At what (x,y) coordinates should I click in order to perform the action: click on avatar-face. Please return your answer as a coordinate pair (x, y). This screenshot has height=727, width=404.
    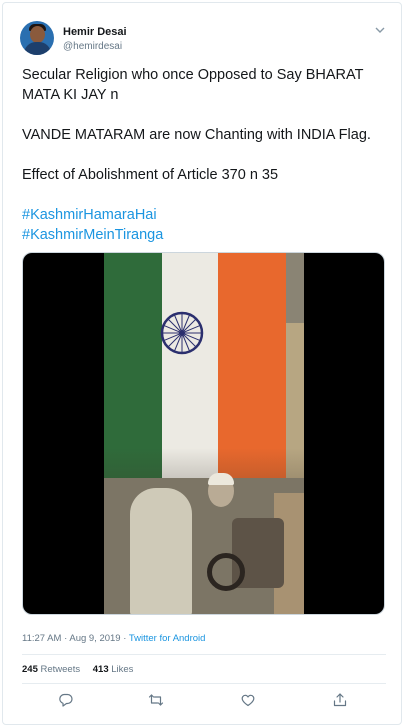
    Looking at the image, I should click on (37, 34).